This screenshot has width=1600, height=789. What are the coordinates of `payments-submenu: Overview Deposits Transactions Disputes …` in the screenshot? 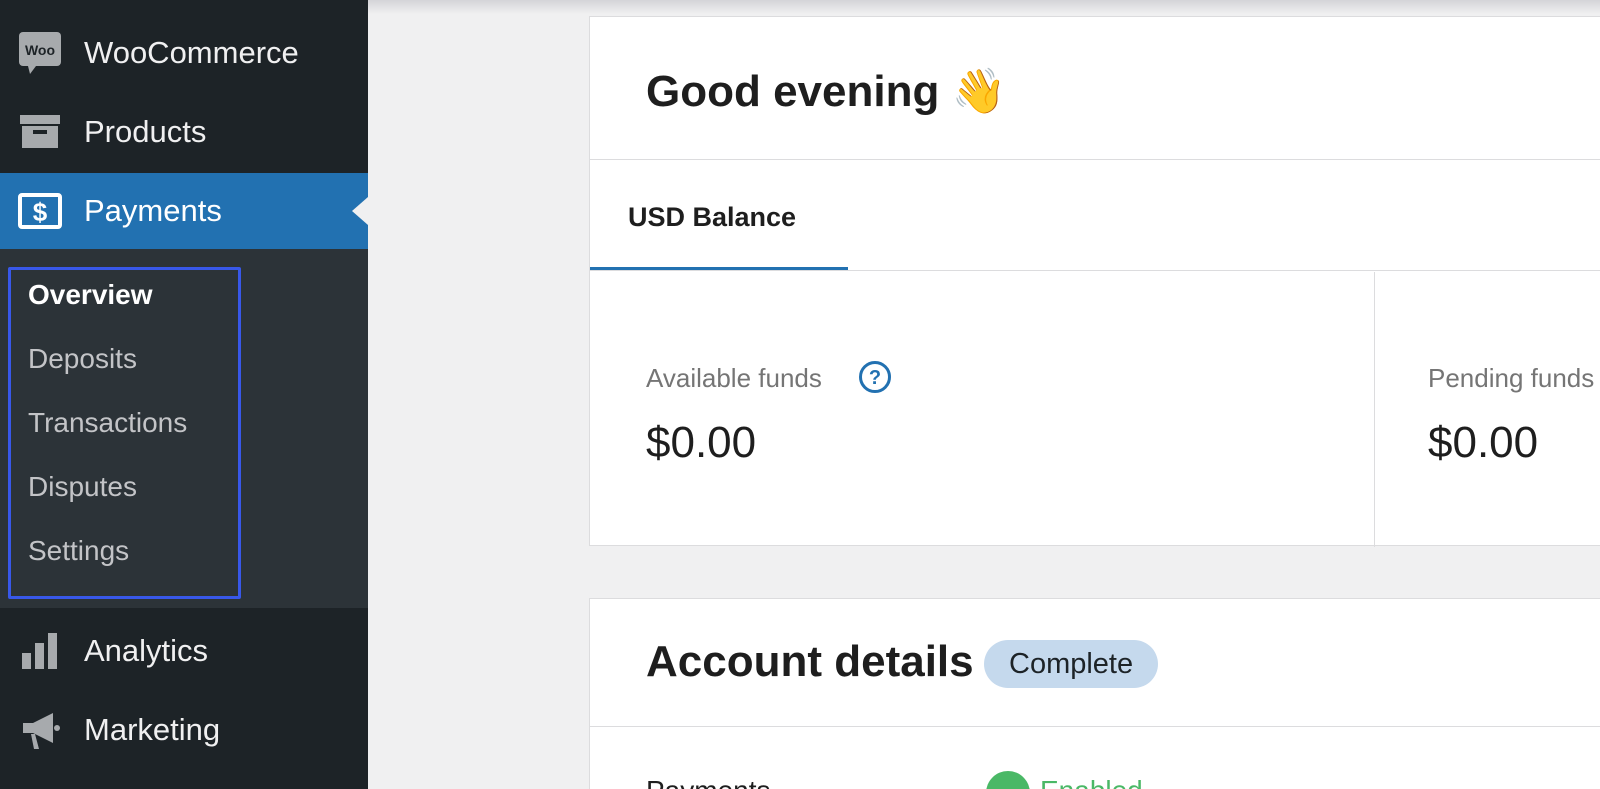 It's located at (184, 428).